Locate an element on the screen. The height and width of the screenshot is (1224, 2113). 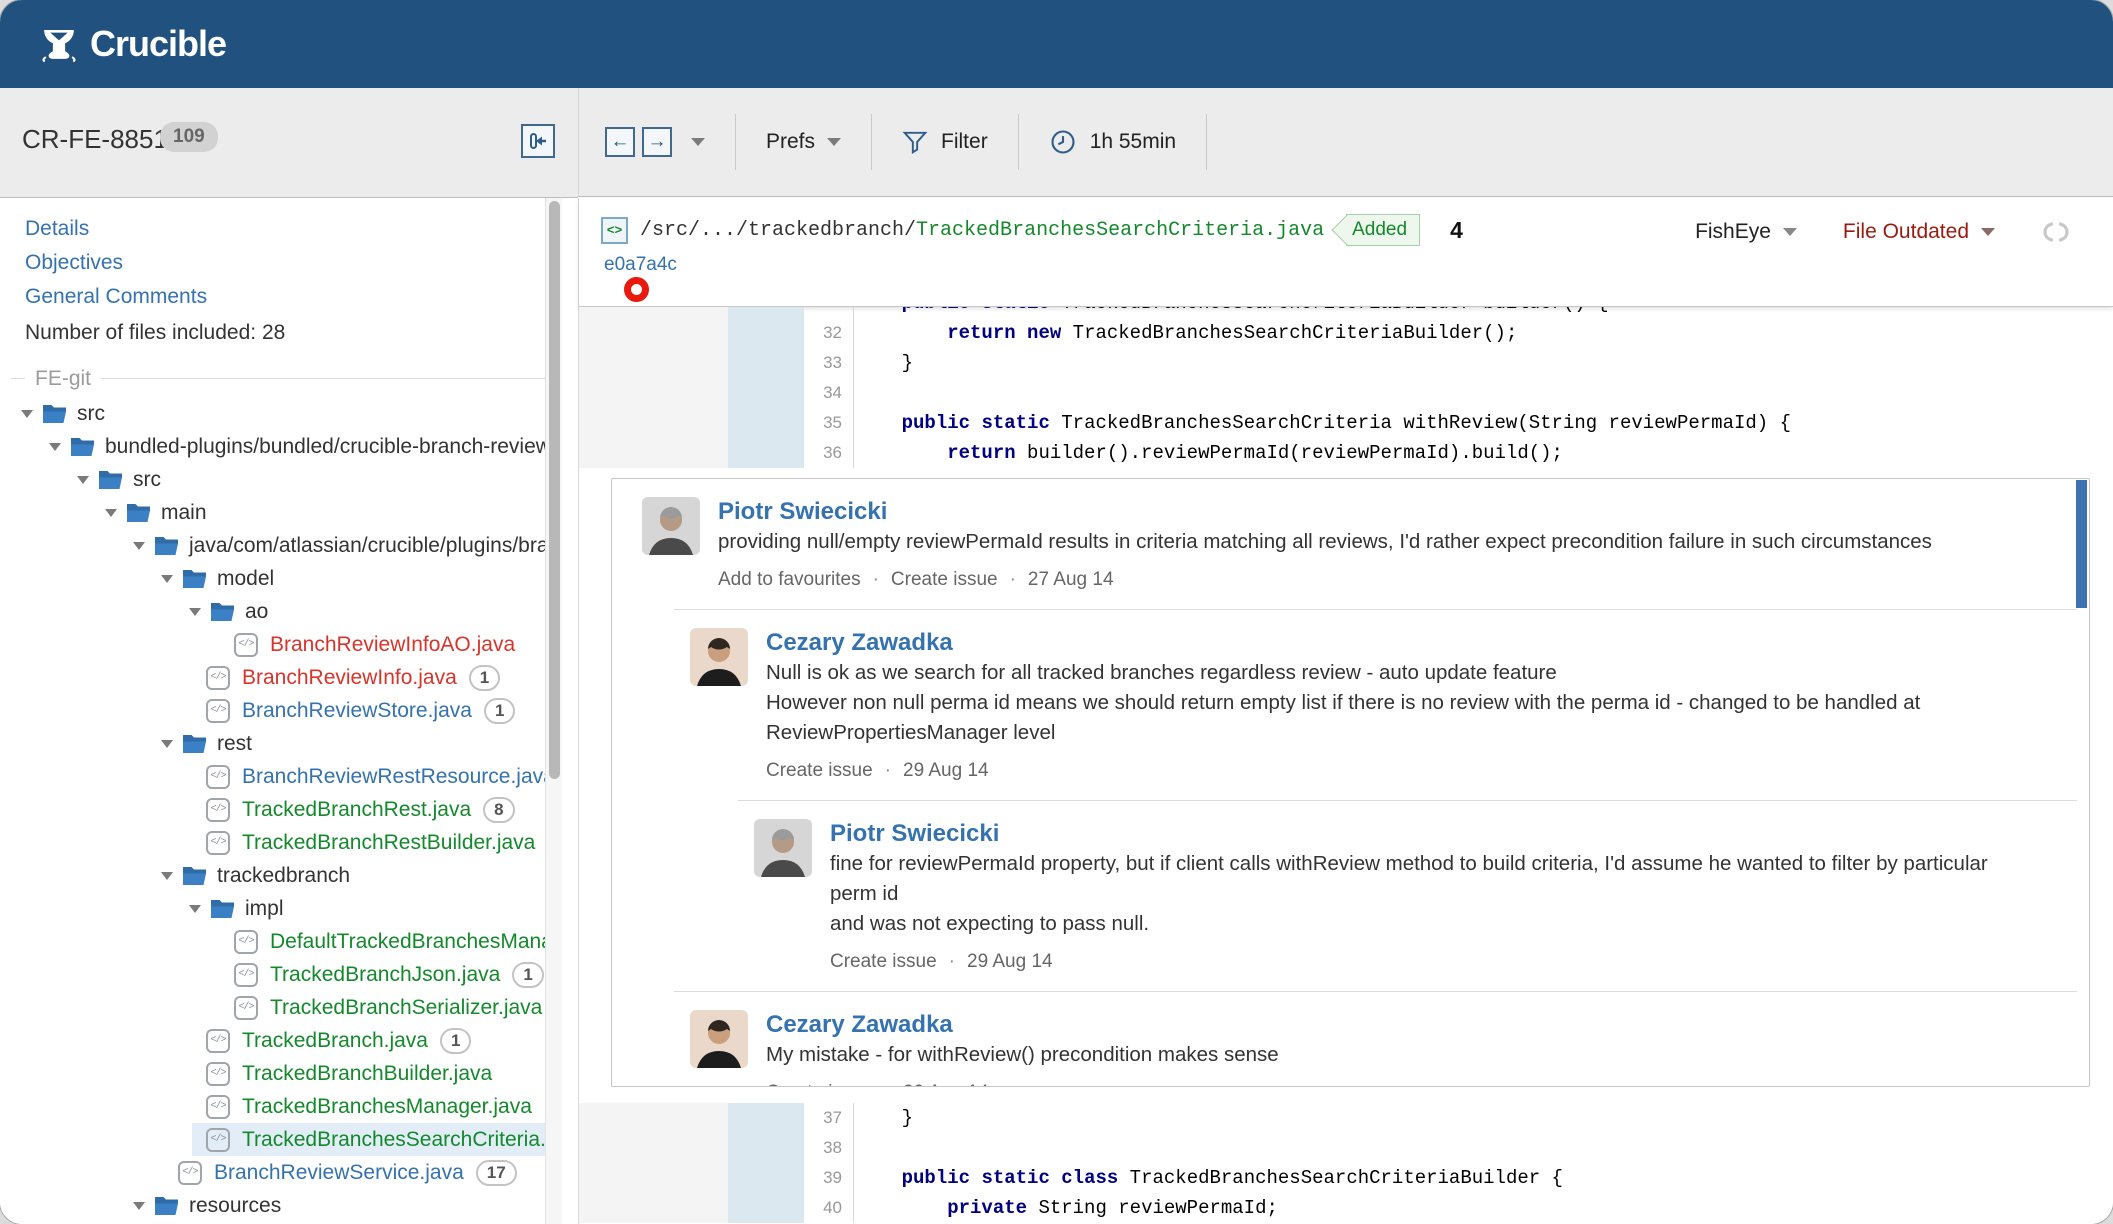
tree-file-TrackedBranchRestBuilder.java: </> TrackedBranchRestBuilder.java is located at coordinates (272, 842).